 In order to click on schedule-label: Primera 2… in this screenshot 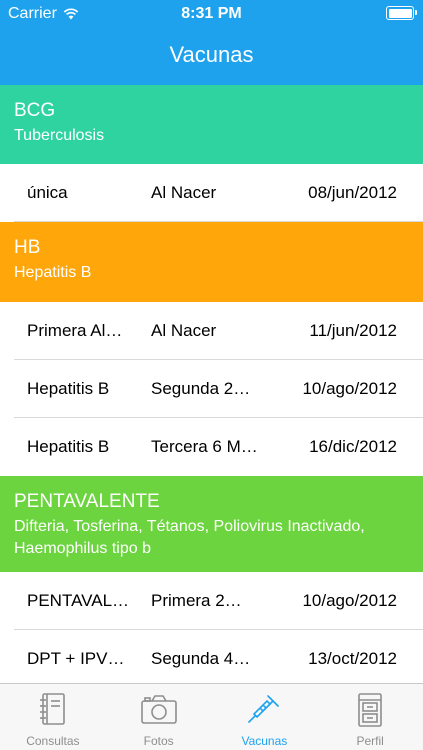, I will do `click(196, 600)`.